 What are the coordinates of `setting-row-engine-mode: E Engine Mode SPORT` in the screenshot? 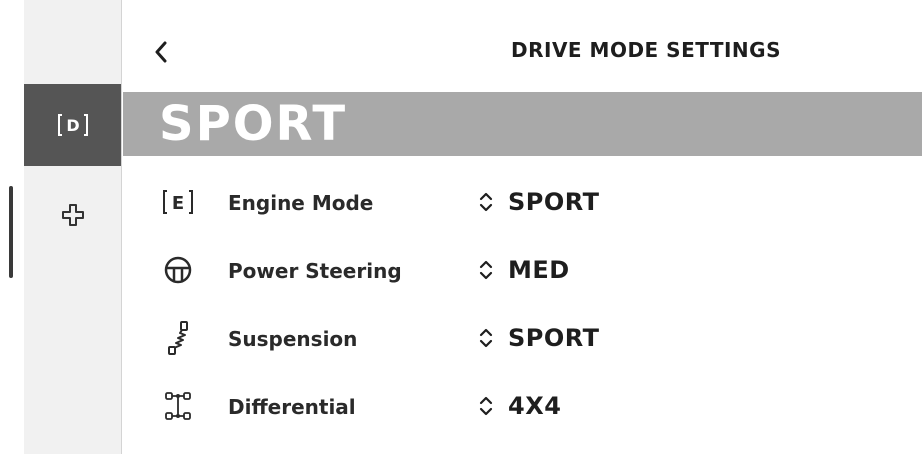 It's located at (510, 202).